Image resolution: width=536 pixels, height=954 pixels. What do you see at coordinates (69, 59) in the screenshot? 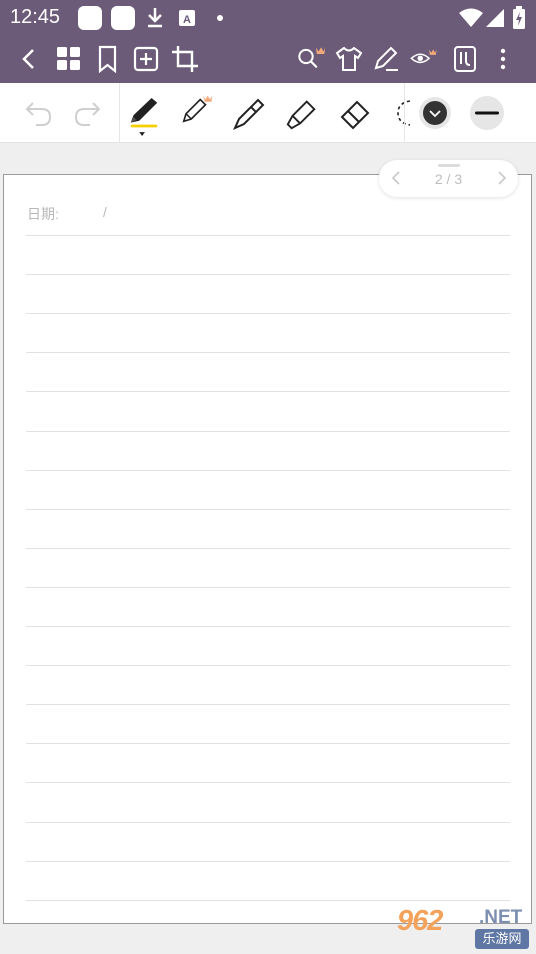
I see `grid-icon` at bounding box center [69, 59].